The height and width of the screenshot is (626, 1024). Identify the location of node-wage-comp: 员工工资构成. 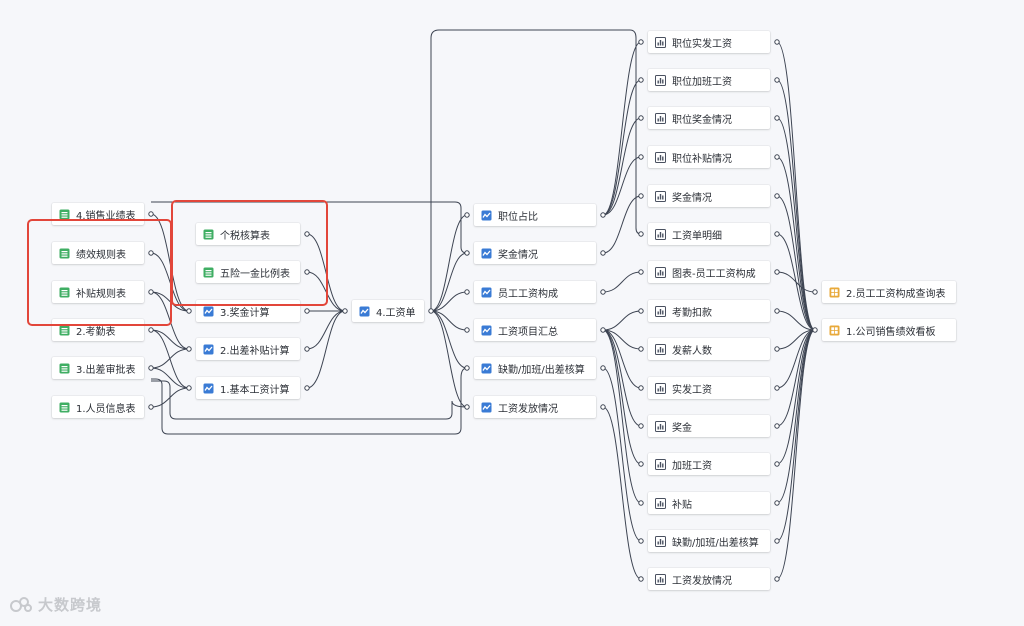
(535, 292).